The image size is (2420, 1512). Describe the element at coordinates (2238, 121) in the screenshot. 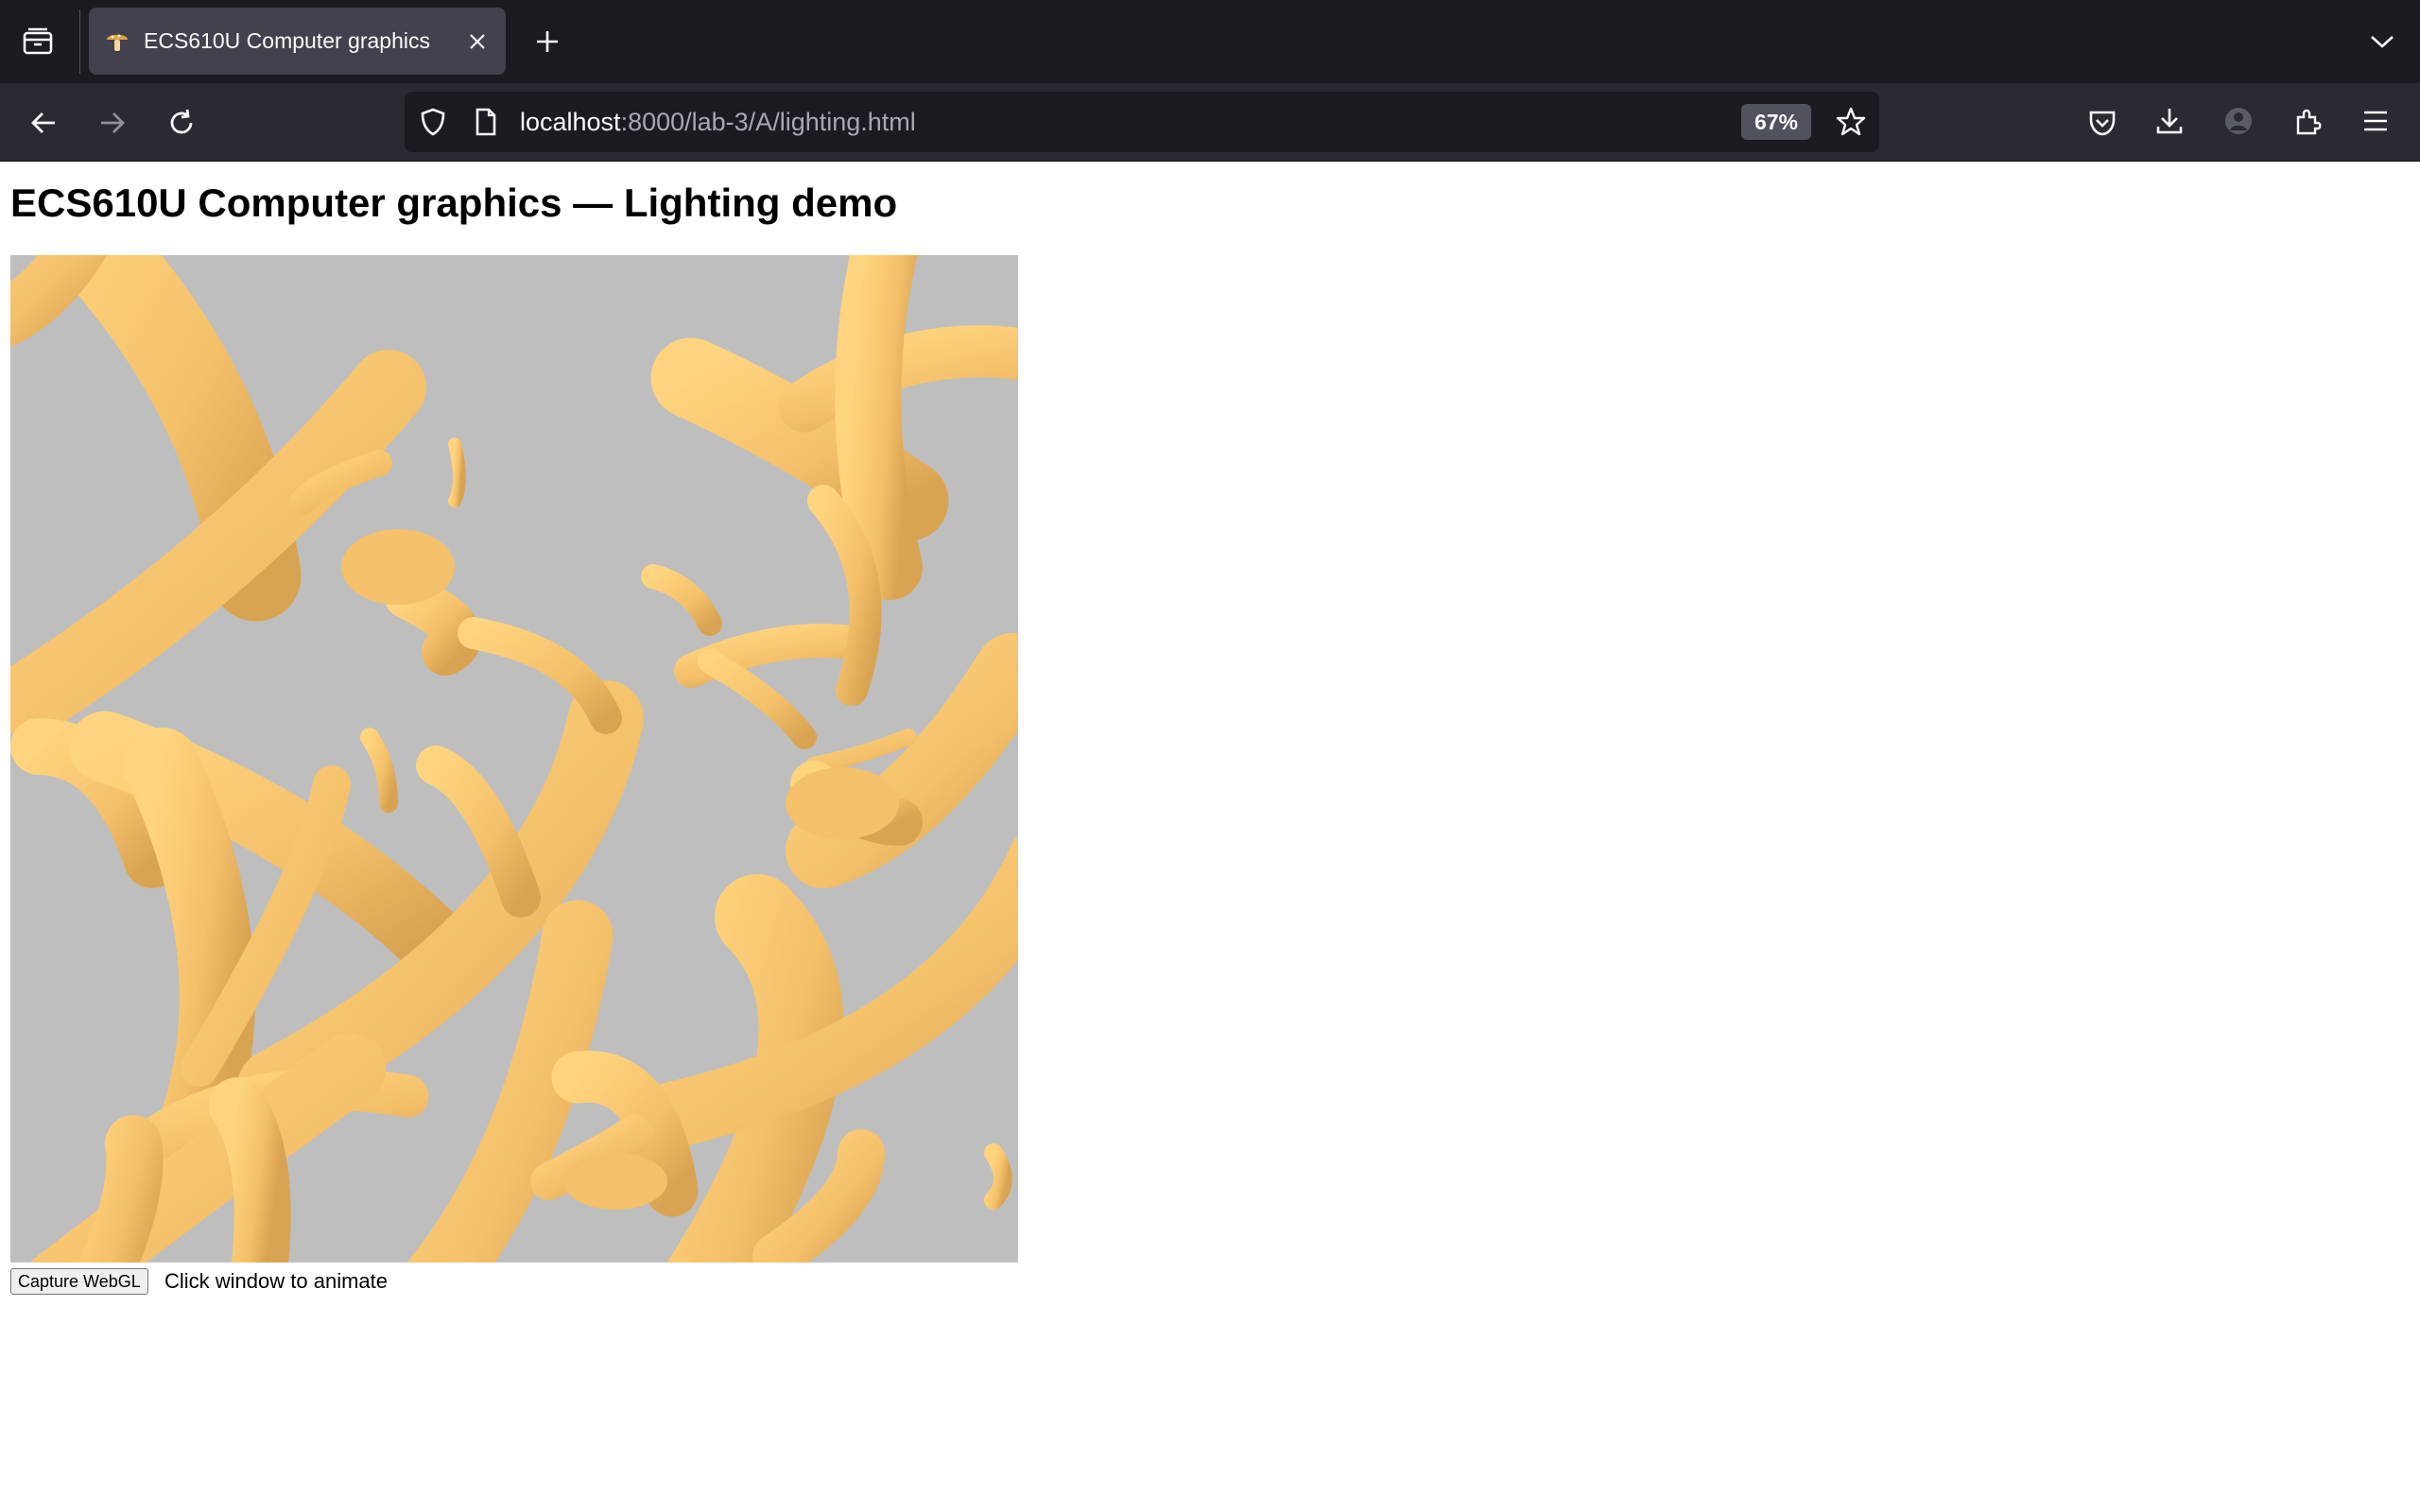

I see `account-icon` at that location.